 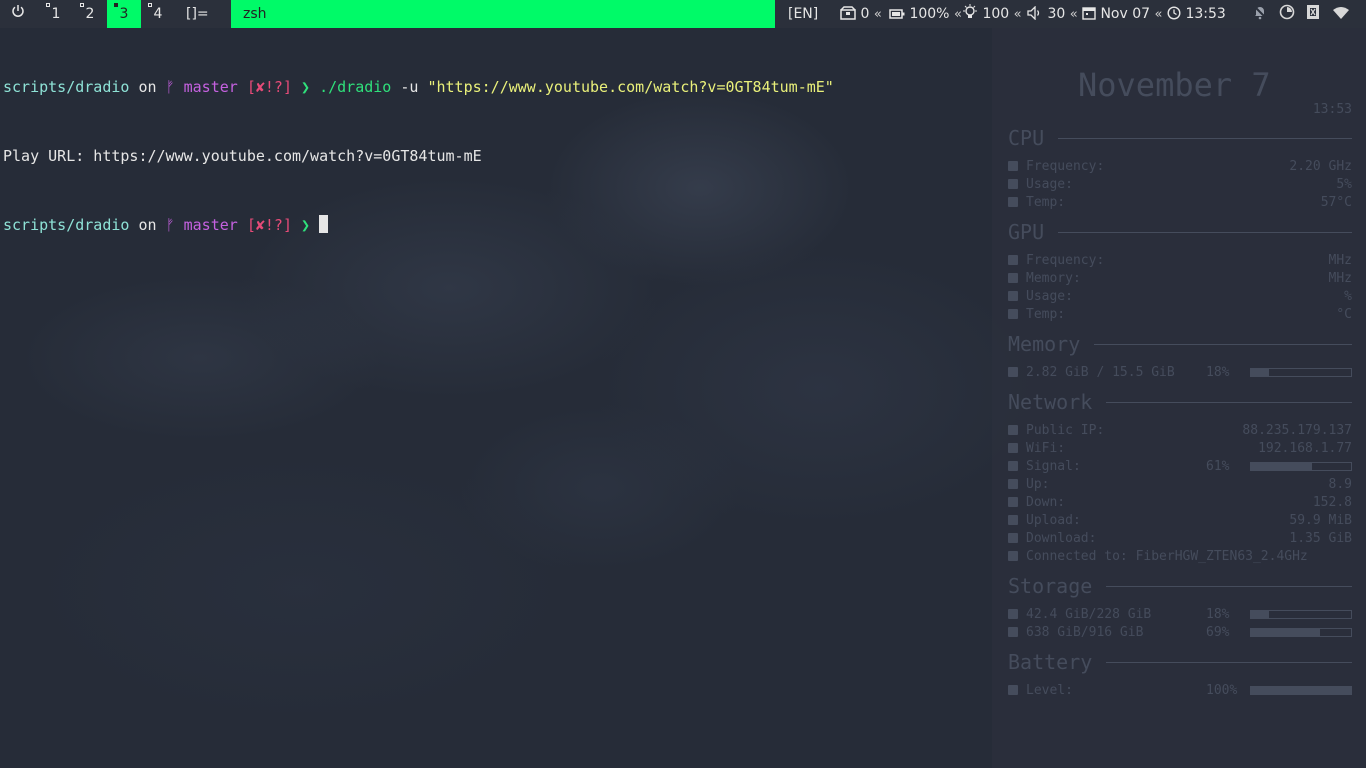 I want to click on cpu-temp-row: Temp: 57°C, so click(x=1180, y=203).